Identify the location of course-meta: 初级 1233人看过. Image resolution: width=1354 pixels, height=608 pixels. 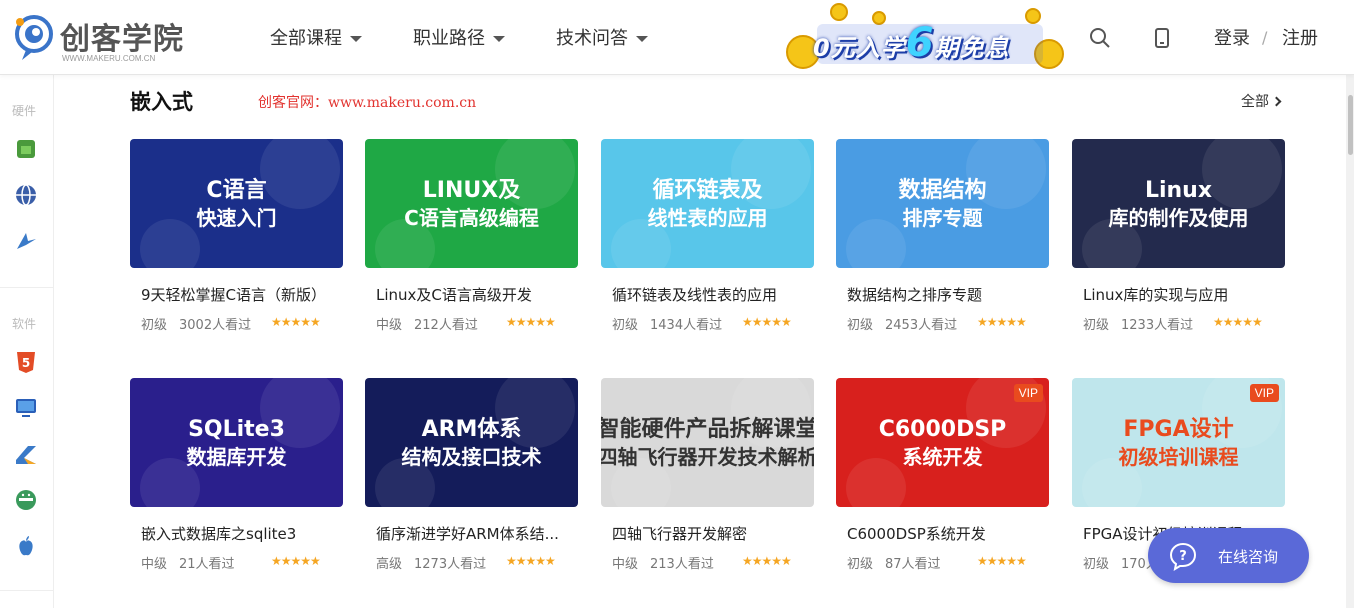
(1138, 323).